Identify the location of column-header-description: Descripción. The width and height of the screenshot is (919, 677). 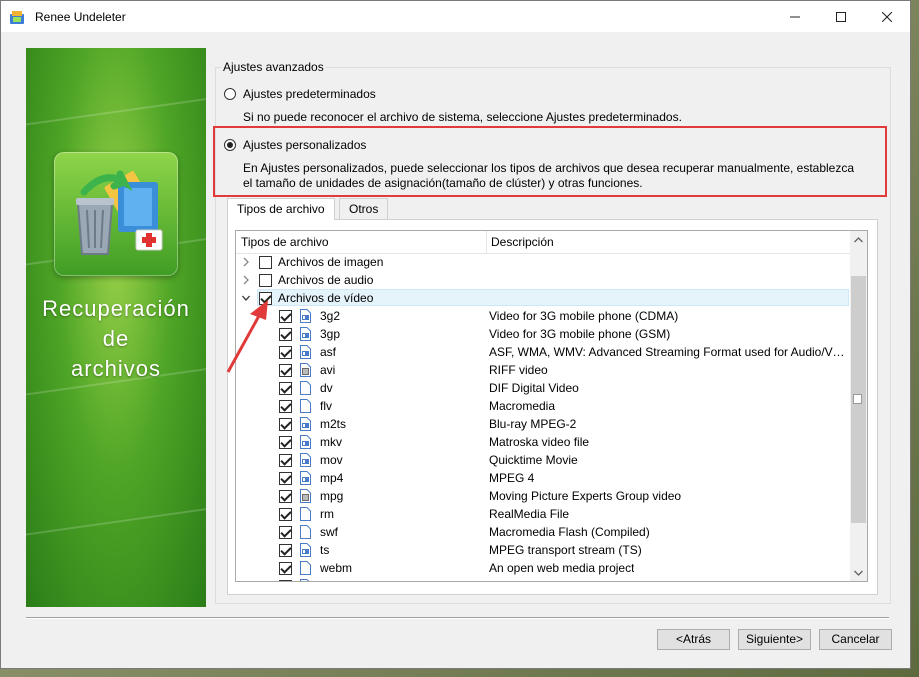
(522, 242).